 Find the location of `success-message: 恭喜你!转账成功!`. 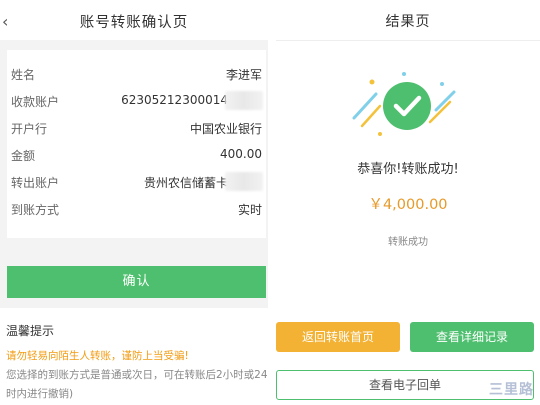

success-message: 恭喜你!转账成功! is located at coordinates (408, 169).